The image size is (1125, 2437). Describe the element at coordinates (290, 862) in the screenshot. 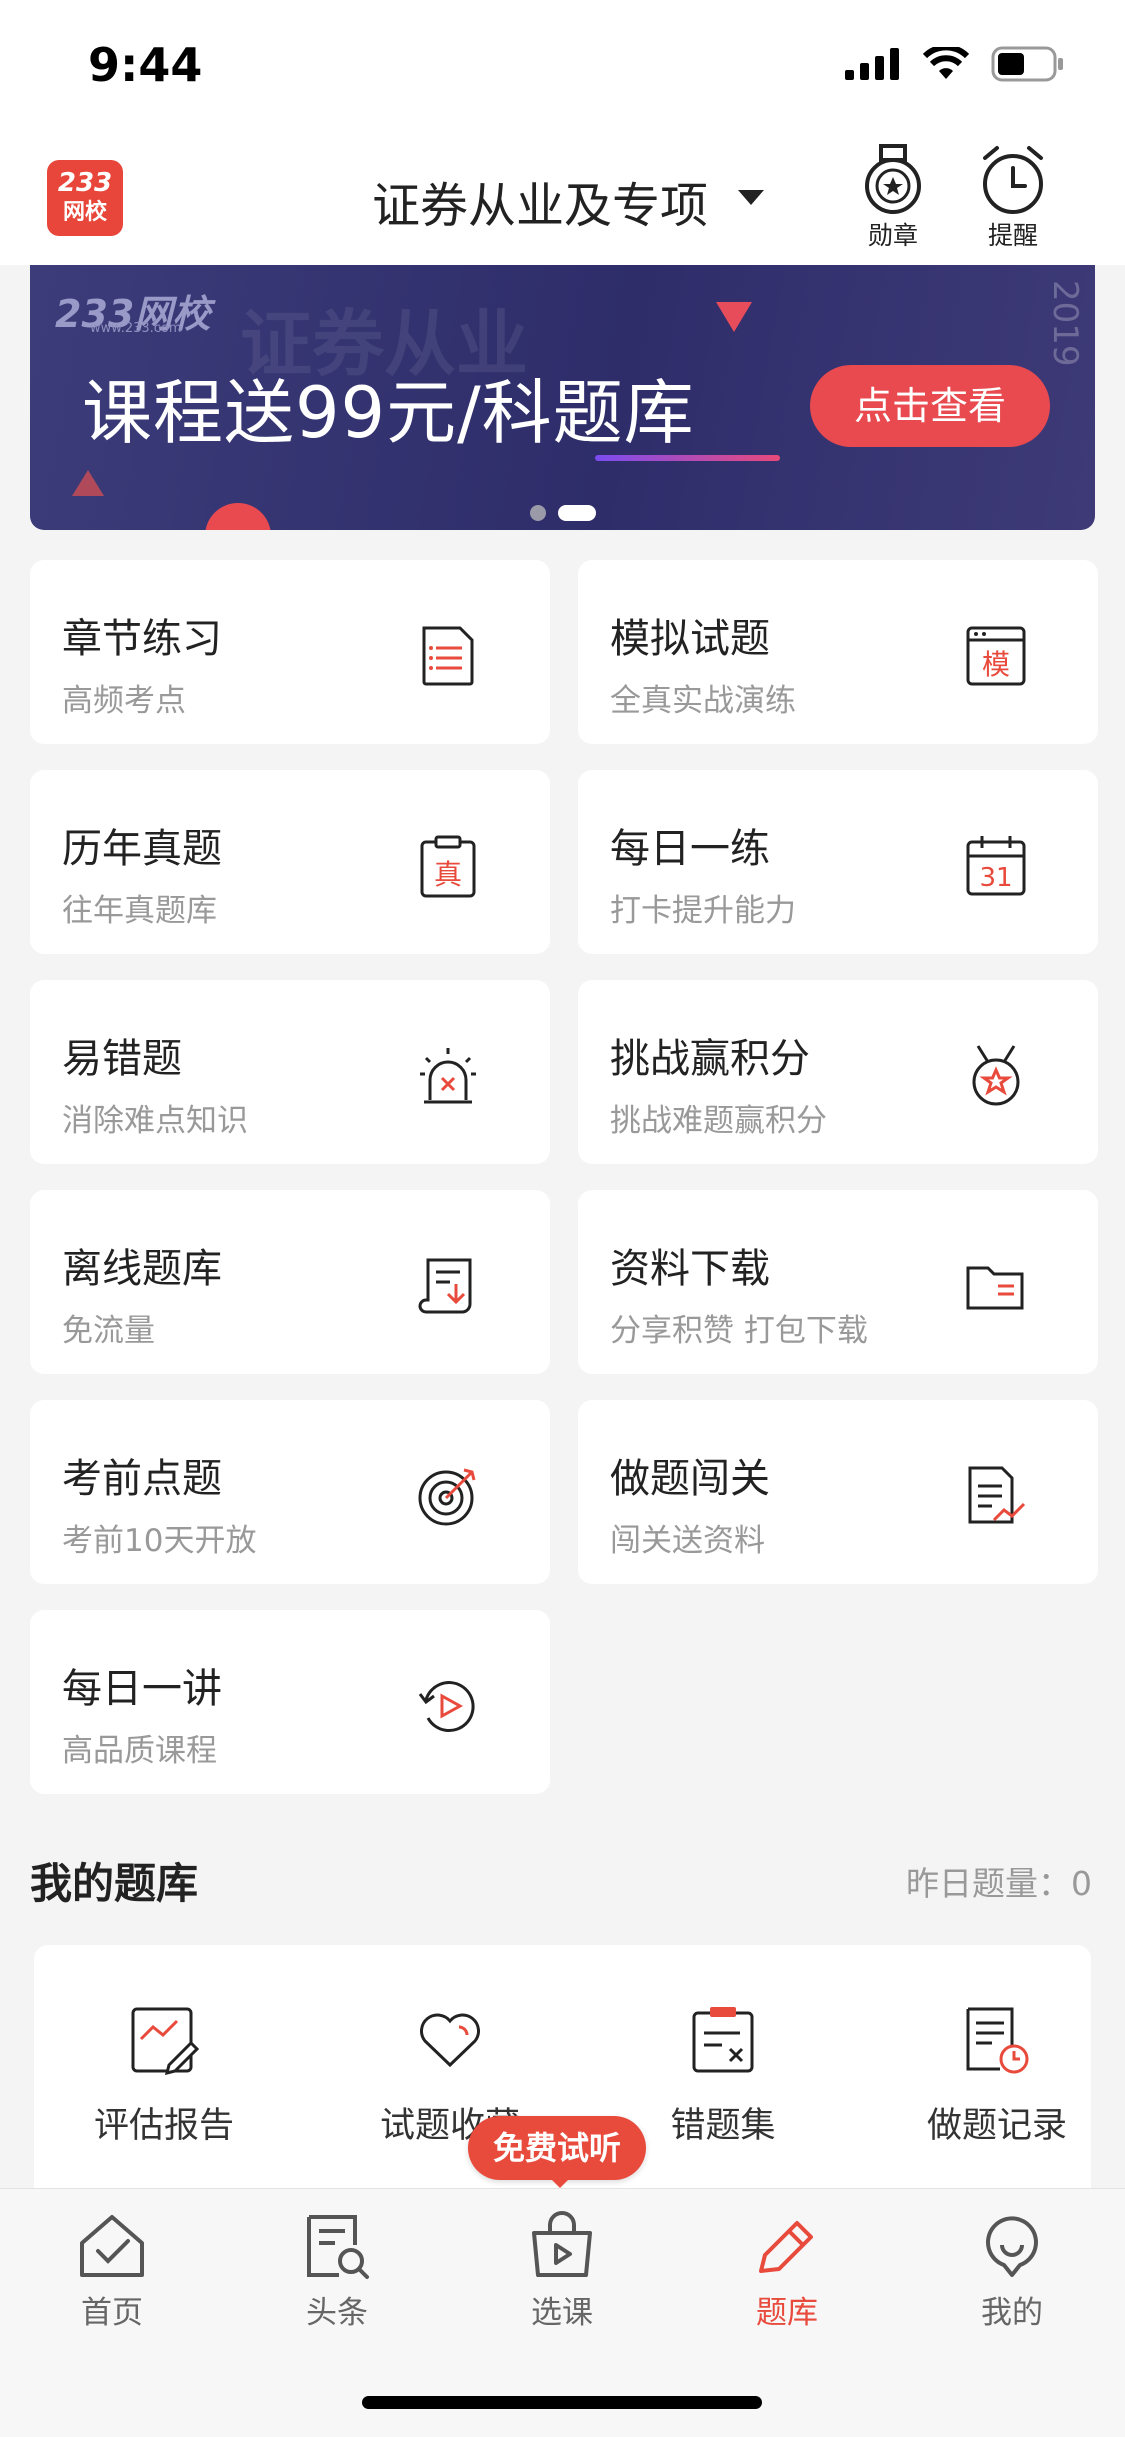

I see `feature-past-exams: 历年真题 往年真题库 真` at that location.